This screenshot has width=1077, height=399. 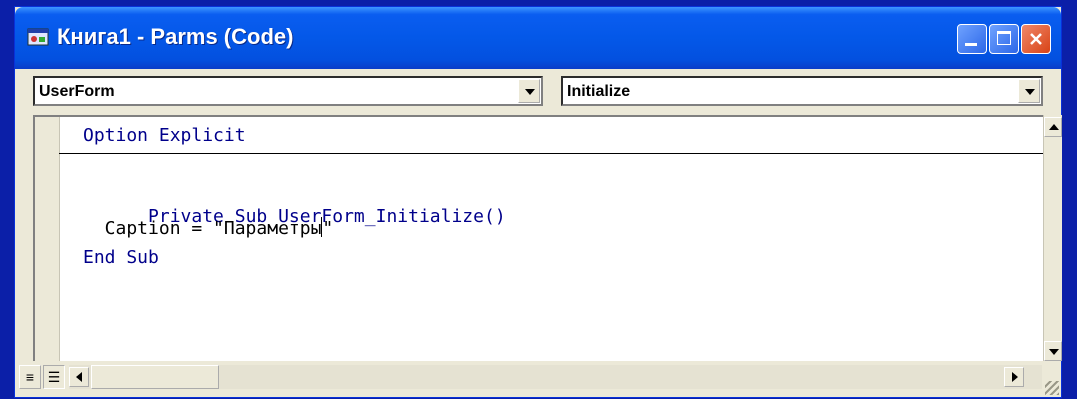 What do you see at coordinates (1052, 388) in the screenshot?
I see `resize-grip-icon` at bounding box center [1052, 388].